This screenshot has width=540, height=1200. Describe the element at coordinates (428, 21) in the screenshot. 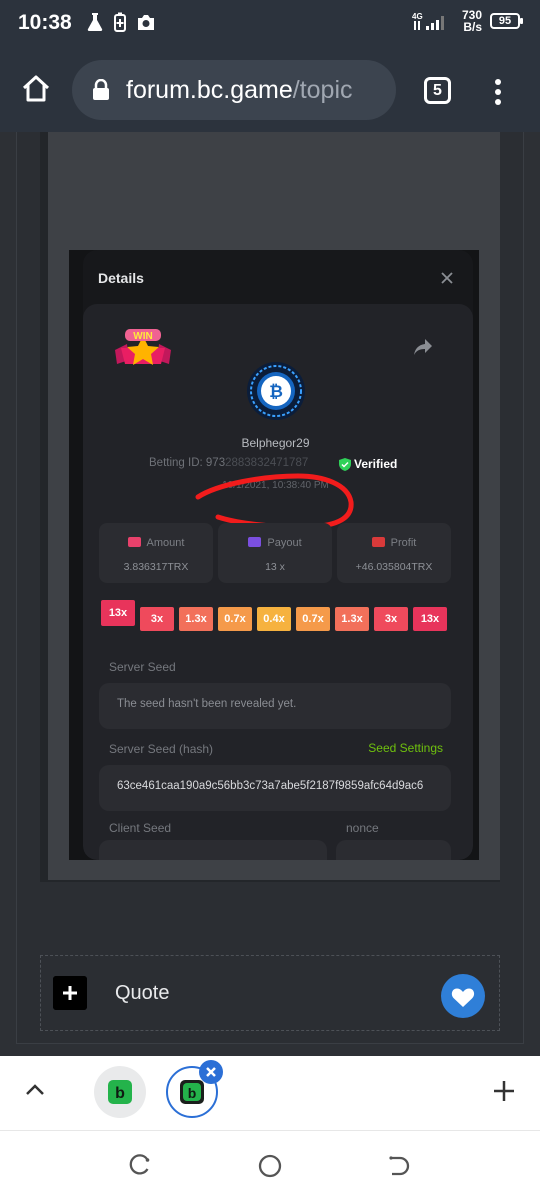

I see `signal-icon: 4G` at that location.